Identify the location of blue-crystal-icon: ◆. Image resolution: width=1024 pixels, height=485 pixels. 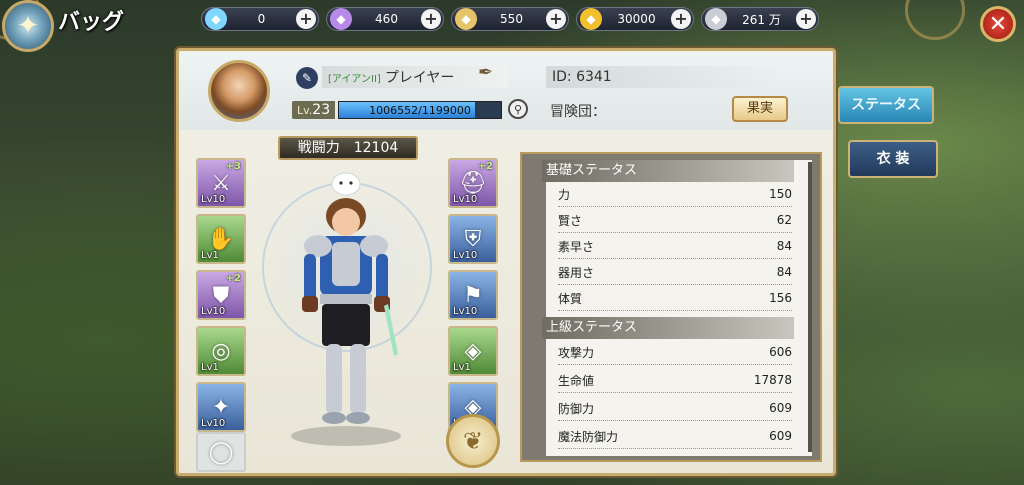
(216, 19).